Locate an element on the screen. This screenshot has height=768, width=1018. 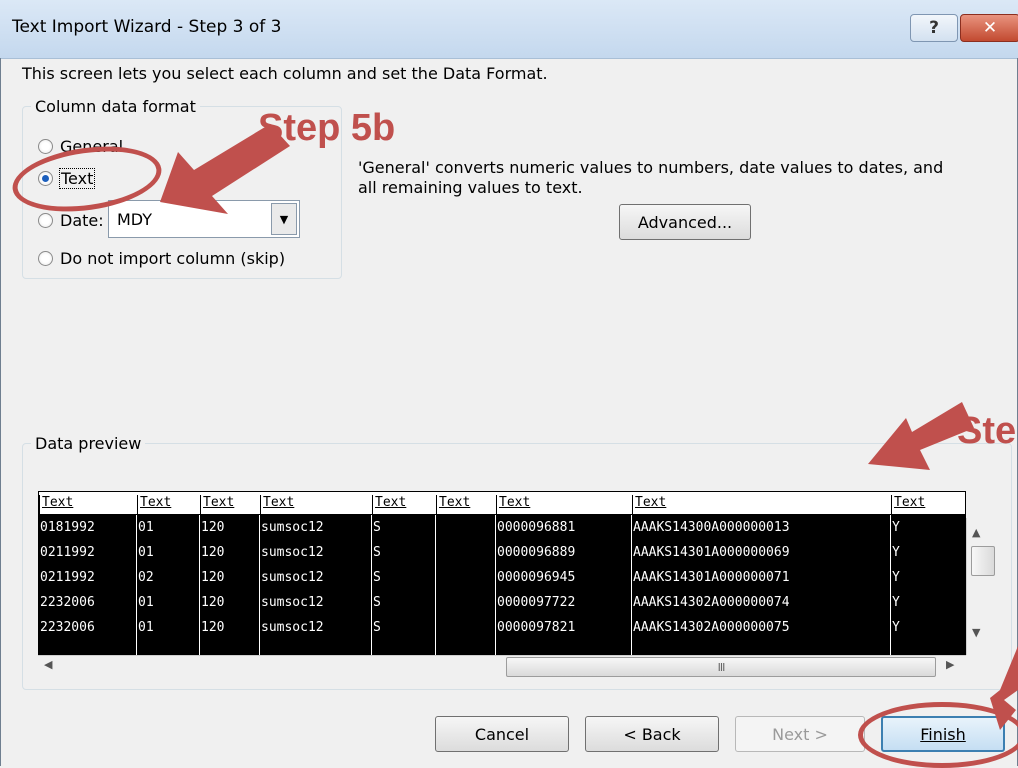
table-cell: 0181992 is located at coordinates (67, 527).